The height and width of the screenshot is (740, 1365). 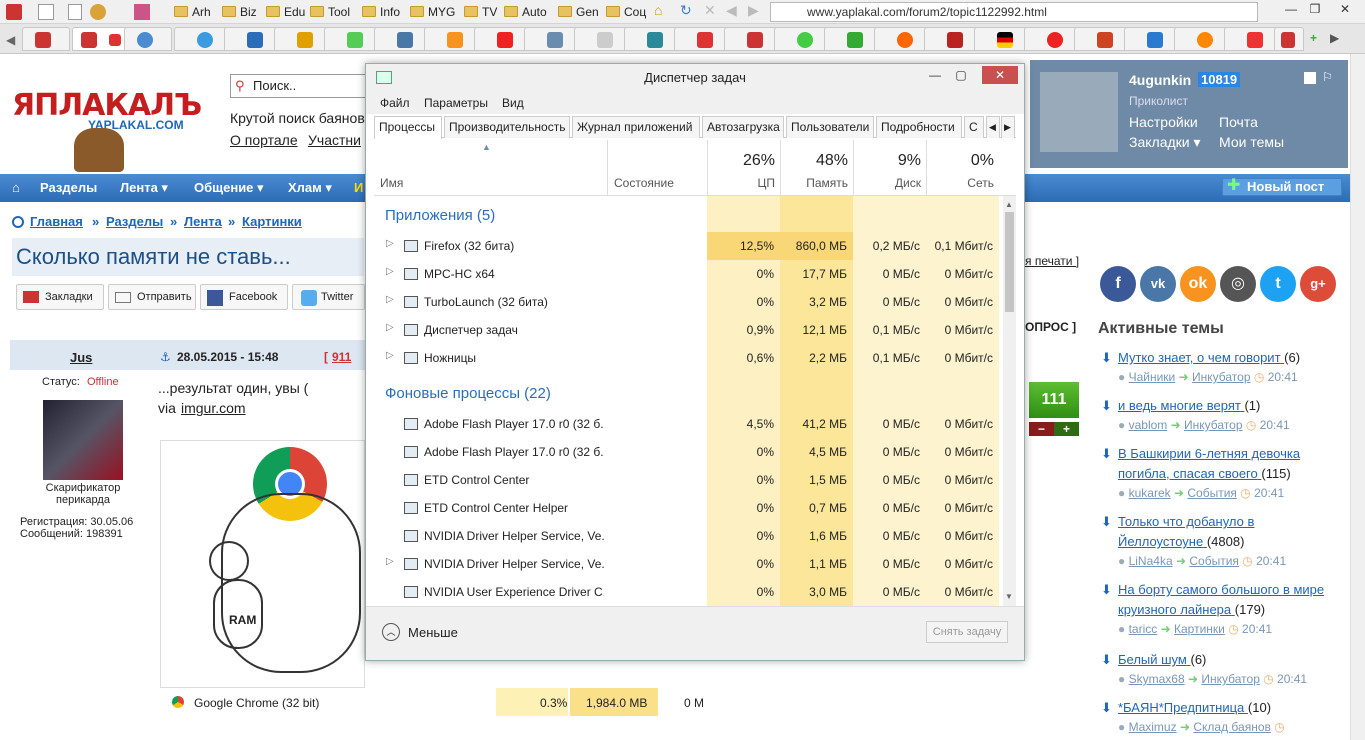 I want to click on topic-link: Белый шум (6), so click(x=1223, y=660).